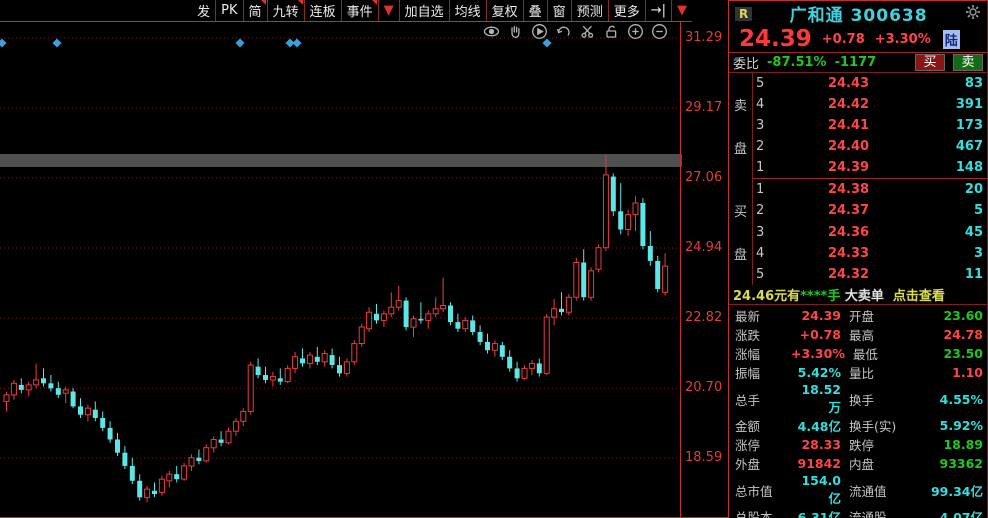 This screenshot has height=518, width=988. I want to click on price-row: 24.39 +0.78 +3.30% 陆, so click(858, 39).